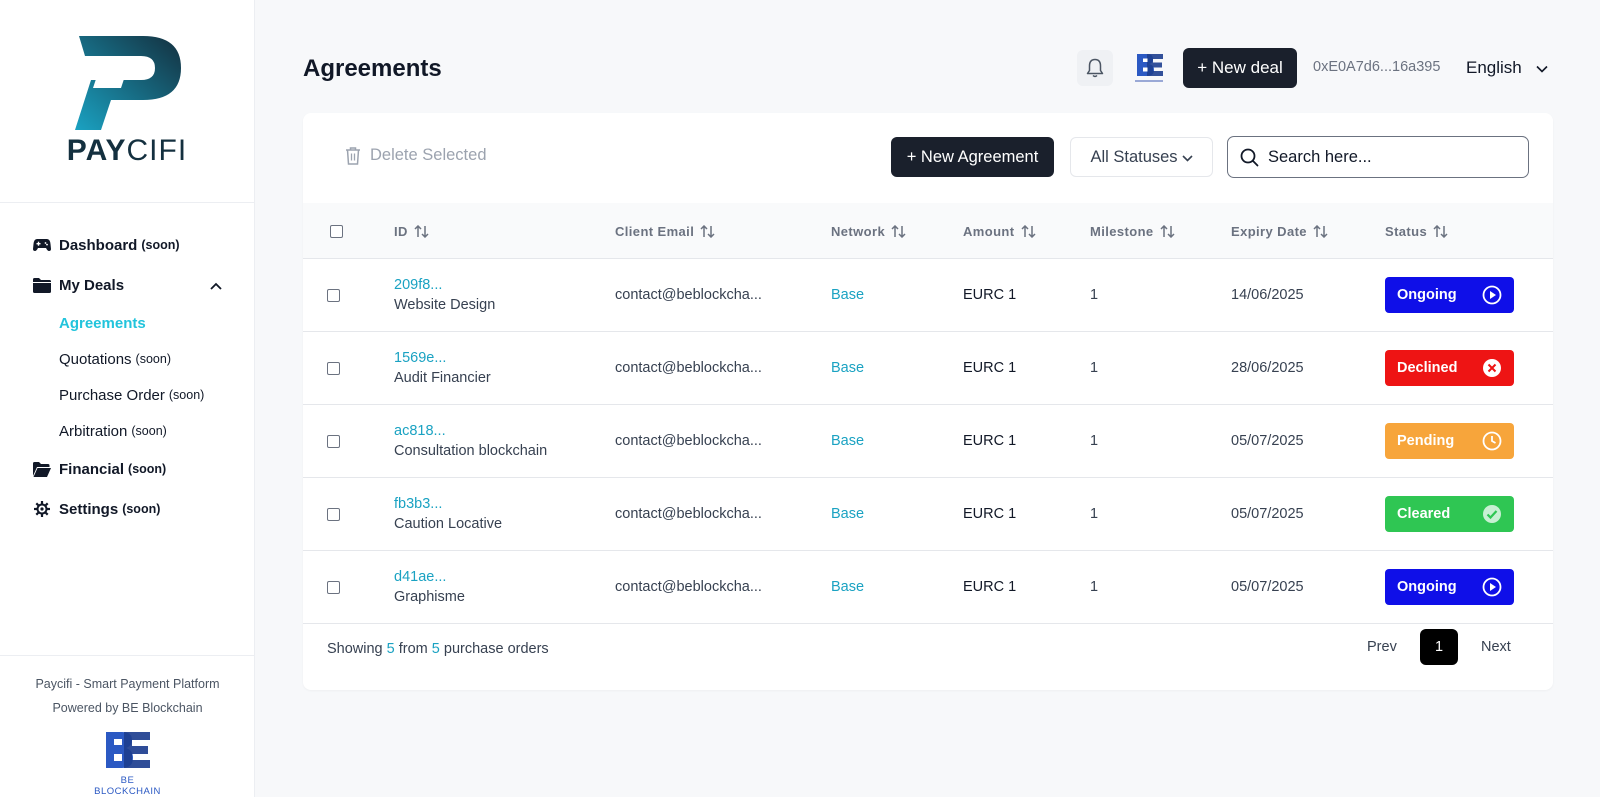 The width and height of the screenshot is (1600, 797). Describe the element at coordinates (127, 285) in the screenshot. I see `sidebar-item-my-deals: My Deals` at that location.